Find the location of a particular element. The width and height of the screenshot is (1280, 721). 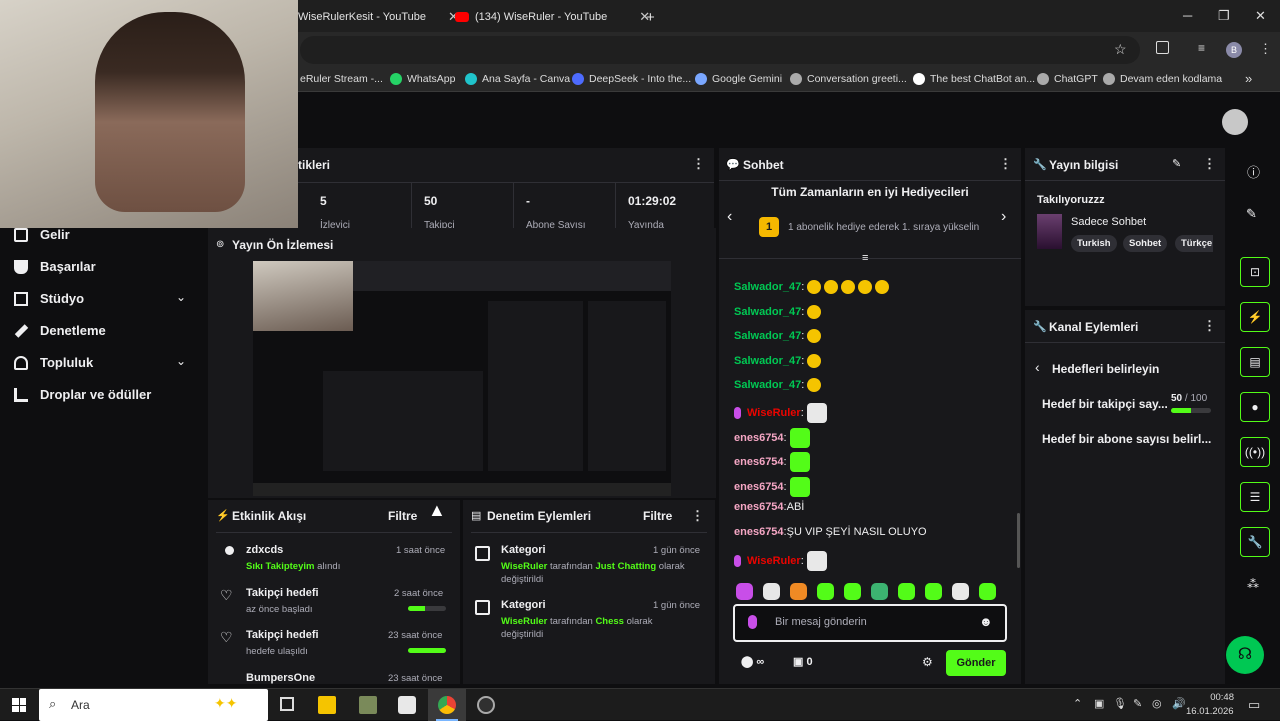

wrench-tool-icon: 🔧 is located at coordinates (1255, 542).